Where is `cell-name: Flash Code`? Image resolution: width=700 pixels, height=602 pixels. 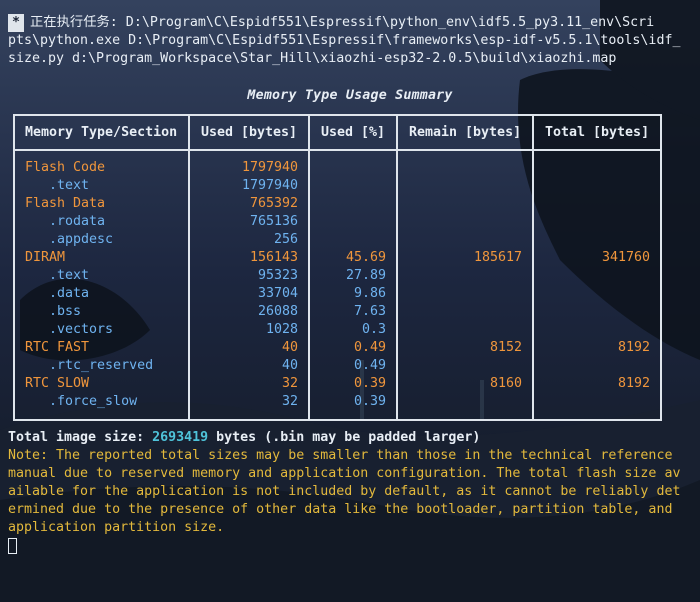 cell-name: Flash Code is located at coordinates (65, 167).